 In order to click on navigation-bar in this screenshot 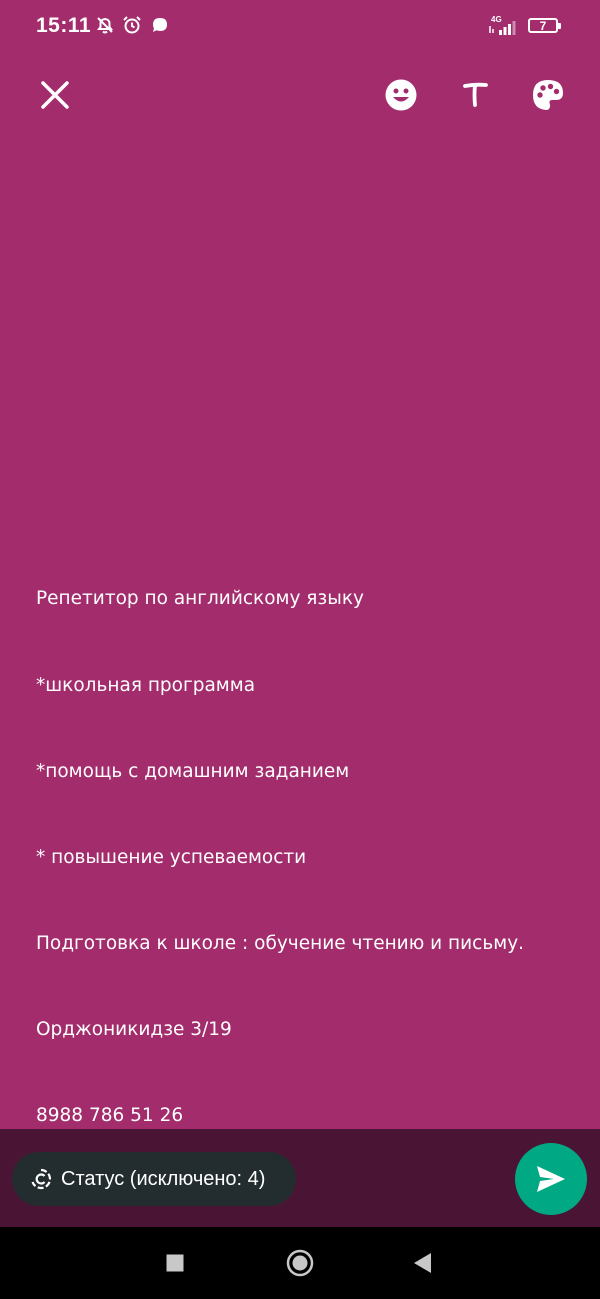, I will do `click(300, 1263)`.